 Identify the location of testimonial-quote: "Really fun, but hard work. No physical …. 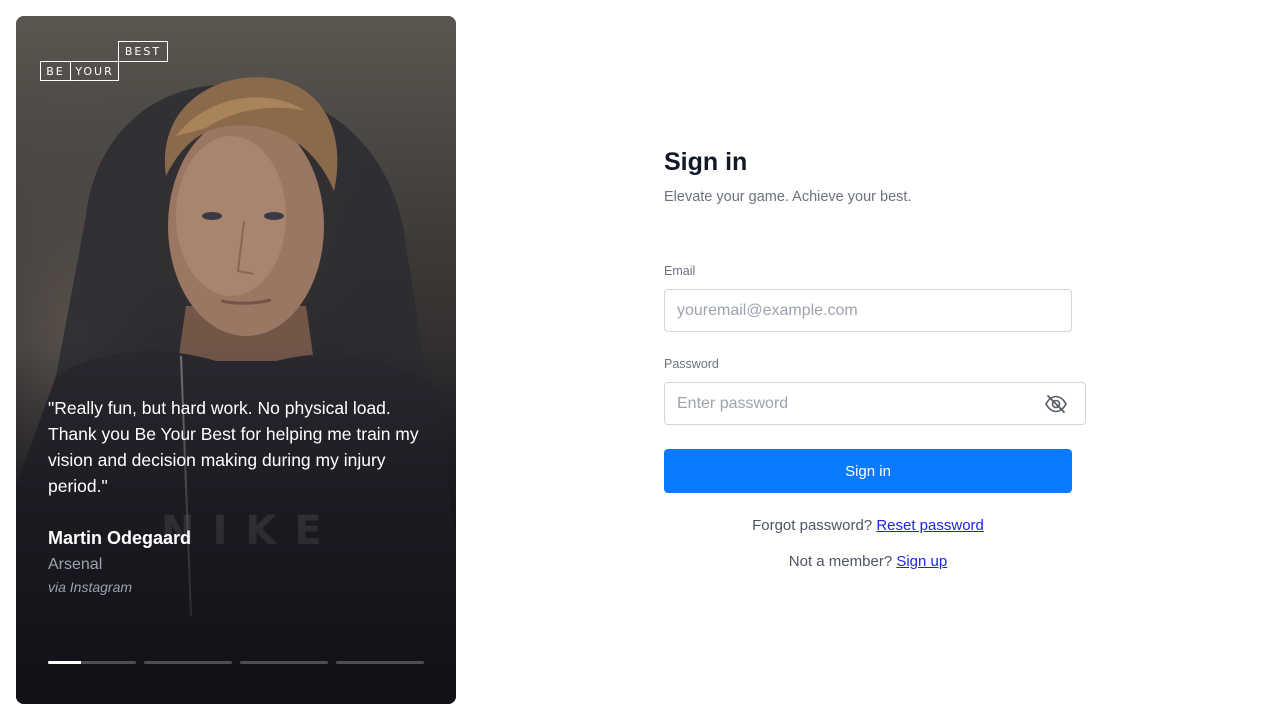
(233, 447).